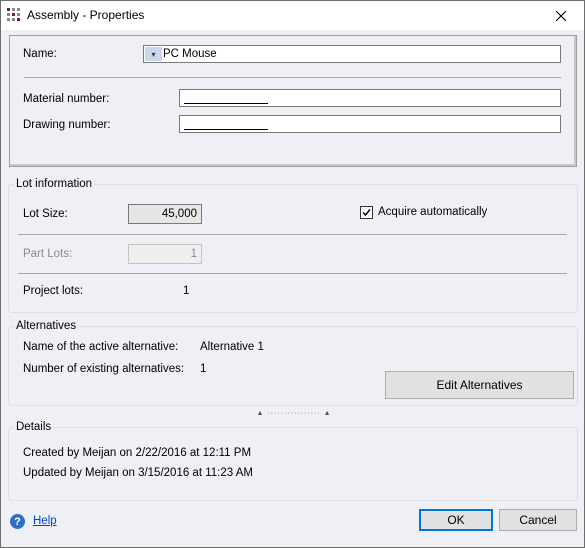 This screenshot has width=585, height=548. I want to click on existing-alternatives-value: 1, so click(203, 369).